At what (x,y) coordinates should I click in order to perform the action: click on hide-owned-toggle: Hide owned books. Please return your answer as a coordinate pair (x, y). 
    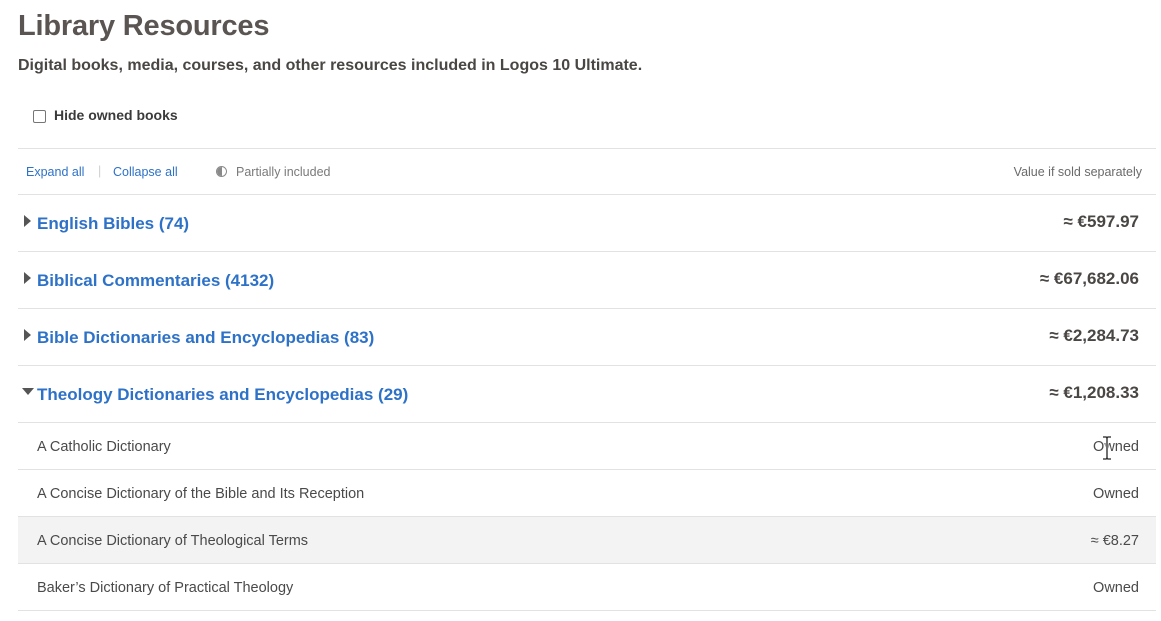
    Looking at the image, I should click on (105, 114).